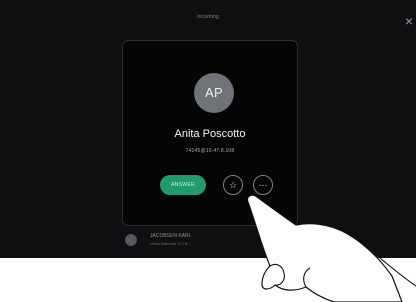 The width and height of the screenshot is (416, 302). Describe the element at coordinates (397, 272) in the screenshot. I see `wrist-line` at that location.